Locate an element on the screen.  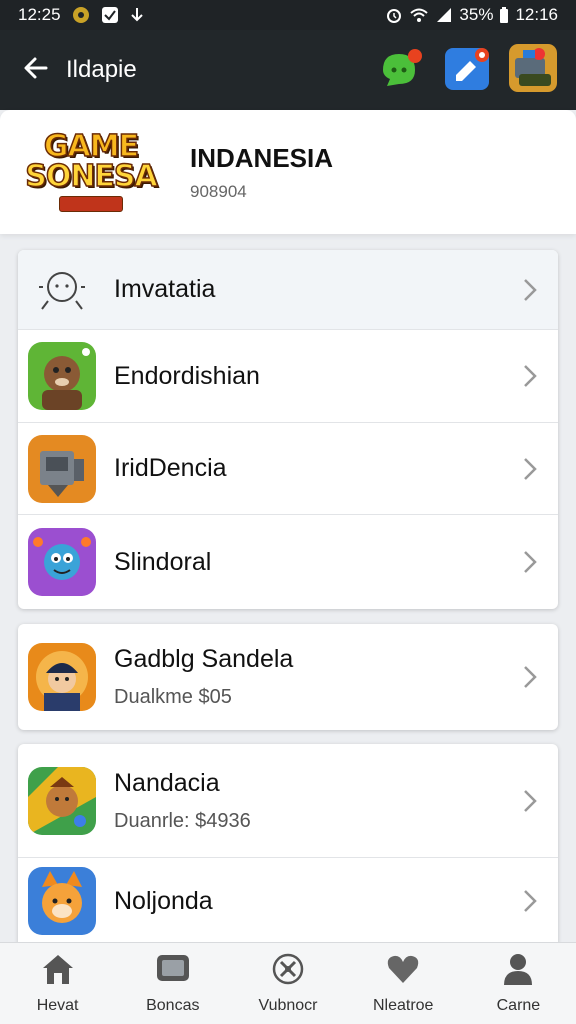
logo-line-1: GAME is located at coordinates (91, 146).